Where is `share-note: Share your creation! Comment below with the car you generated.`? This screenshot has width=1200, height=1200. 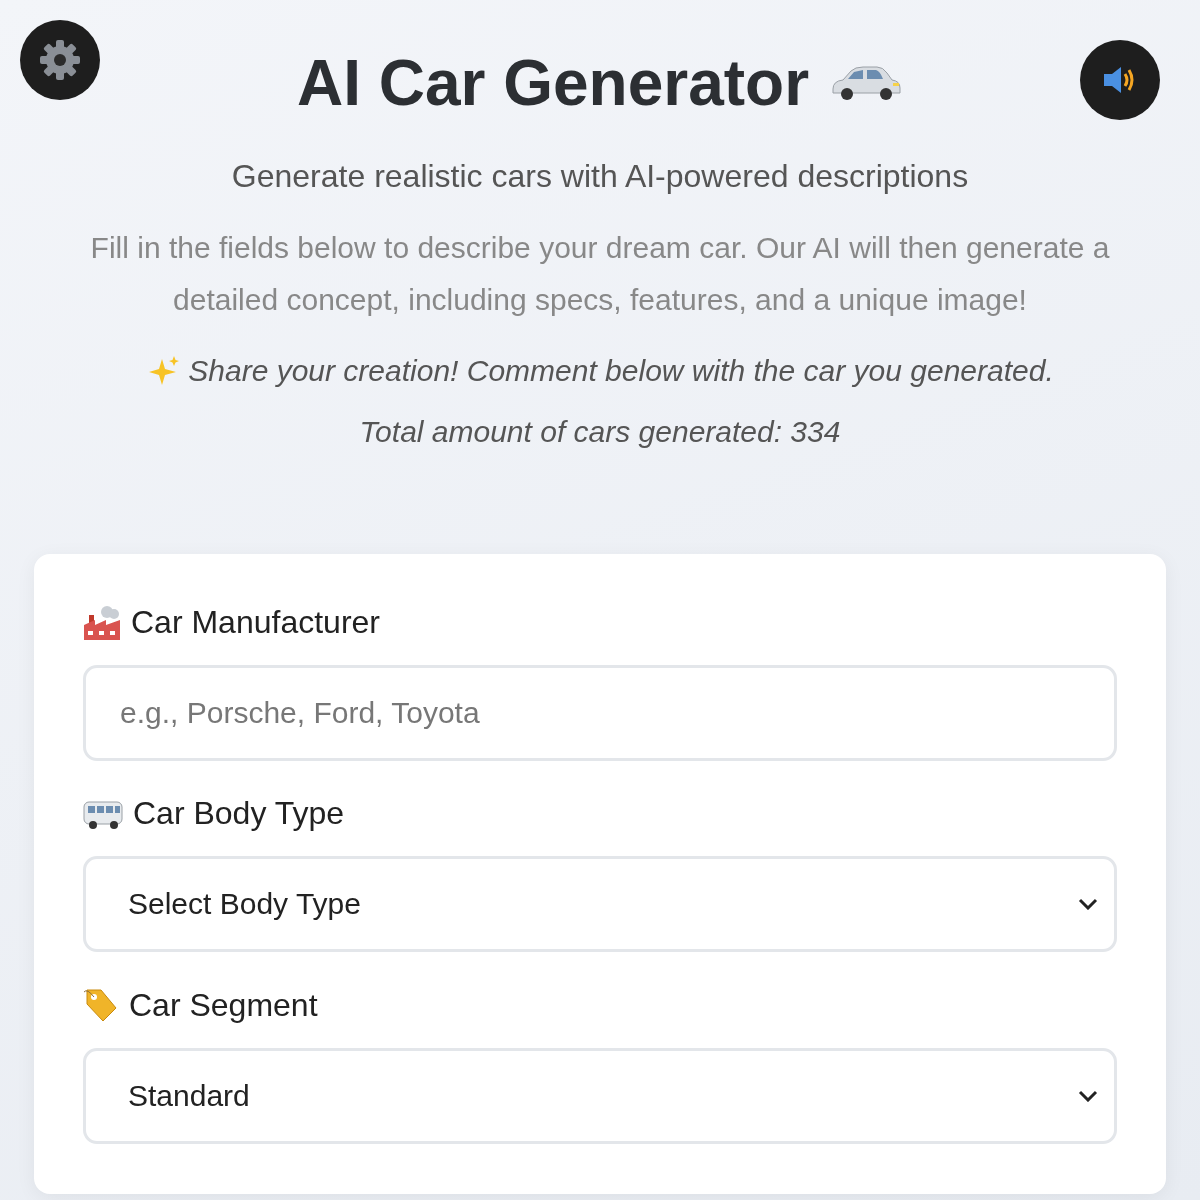
share-note: Share your creation! Comment below with the car you generated. is located at coordinates (621, 371).